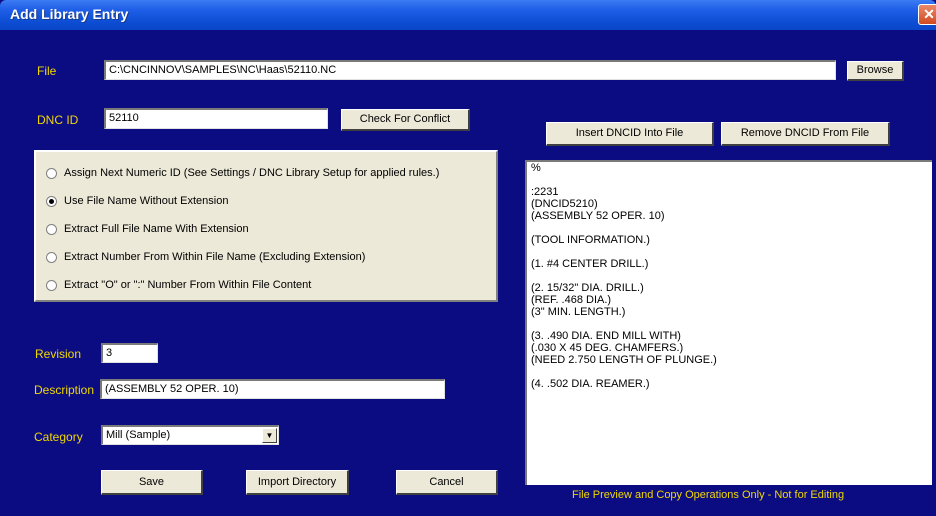 This screenshot has height=516, width=936. I want to click on description-input: (ASSEMBLY 52 OPER. 10), so click(272, 389).